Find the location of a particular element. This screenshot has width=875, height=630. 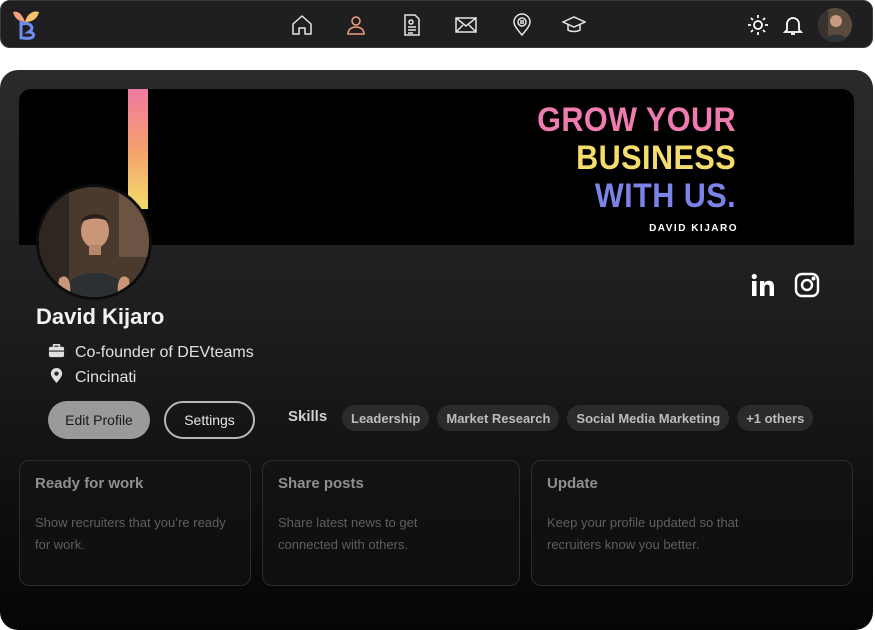

user-avatar is located at coordinates (835, 25).